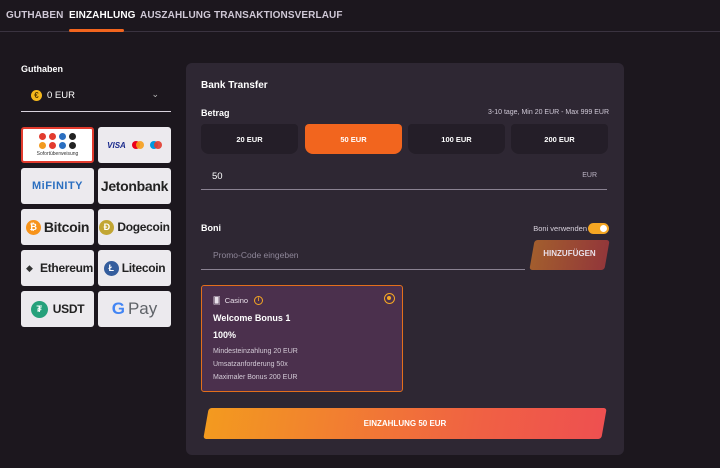 Image resolution: width=720 pixels, height=468 pixels. Describe the element at coordinates (142, 308) in the screenshot. I see `gpay-label: Pay` at that location.